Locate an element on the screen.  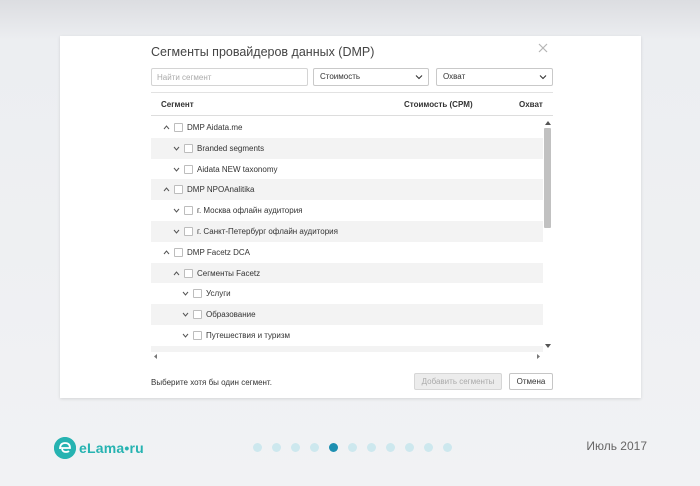
segment-label: г. Москва офлайн аудитория is located at coordinates (250, 211).